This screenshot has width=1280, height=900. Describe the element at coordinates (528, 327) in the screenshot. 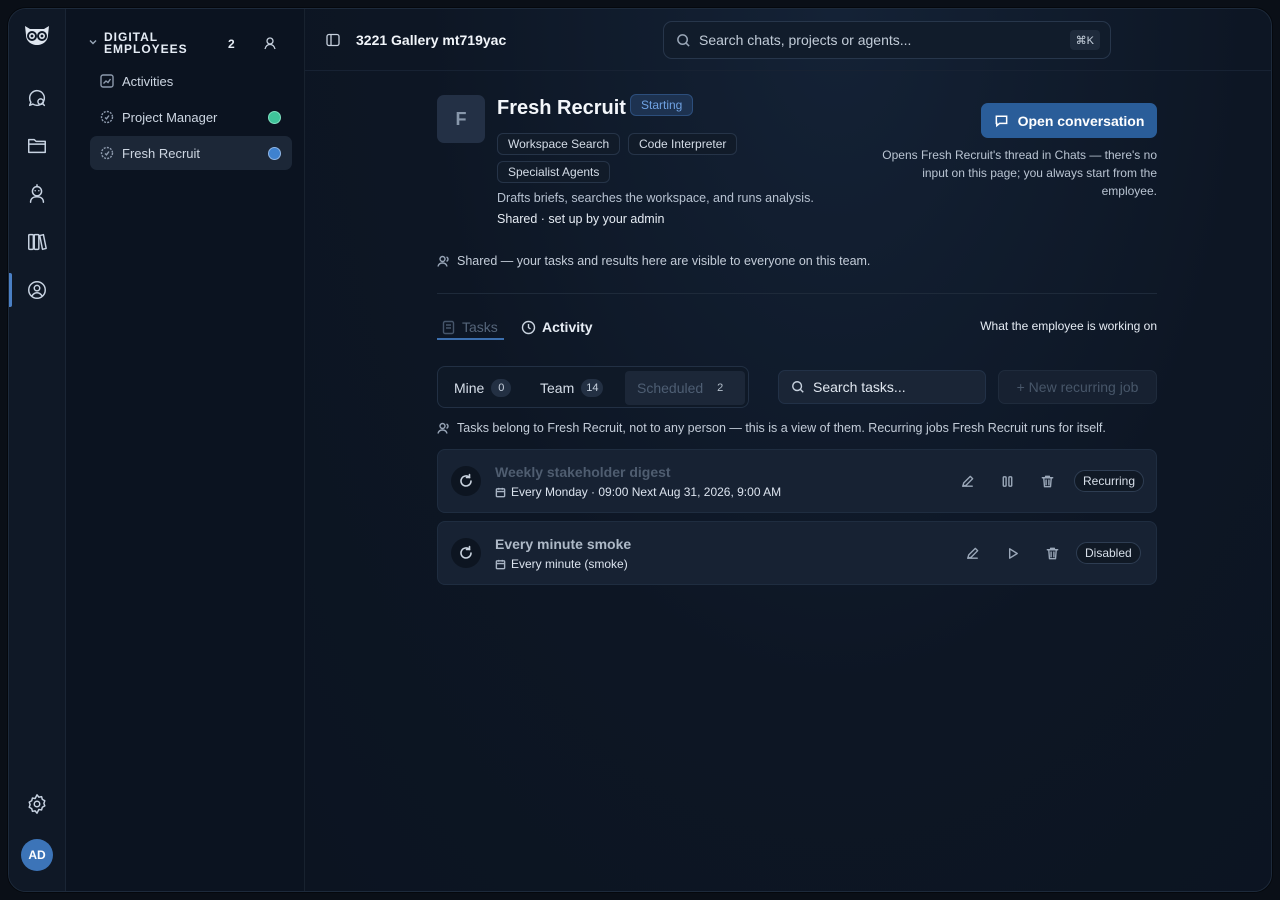

I see `clock-icon` at that location.